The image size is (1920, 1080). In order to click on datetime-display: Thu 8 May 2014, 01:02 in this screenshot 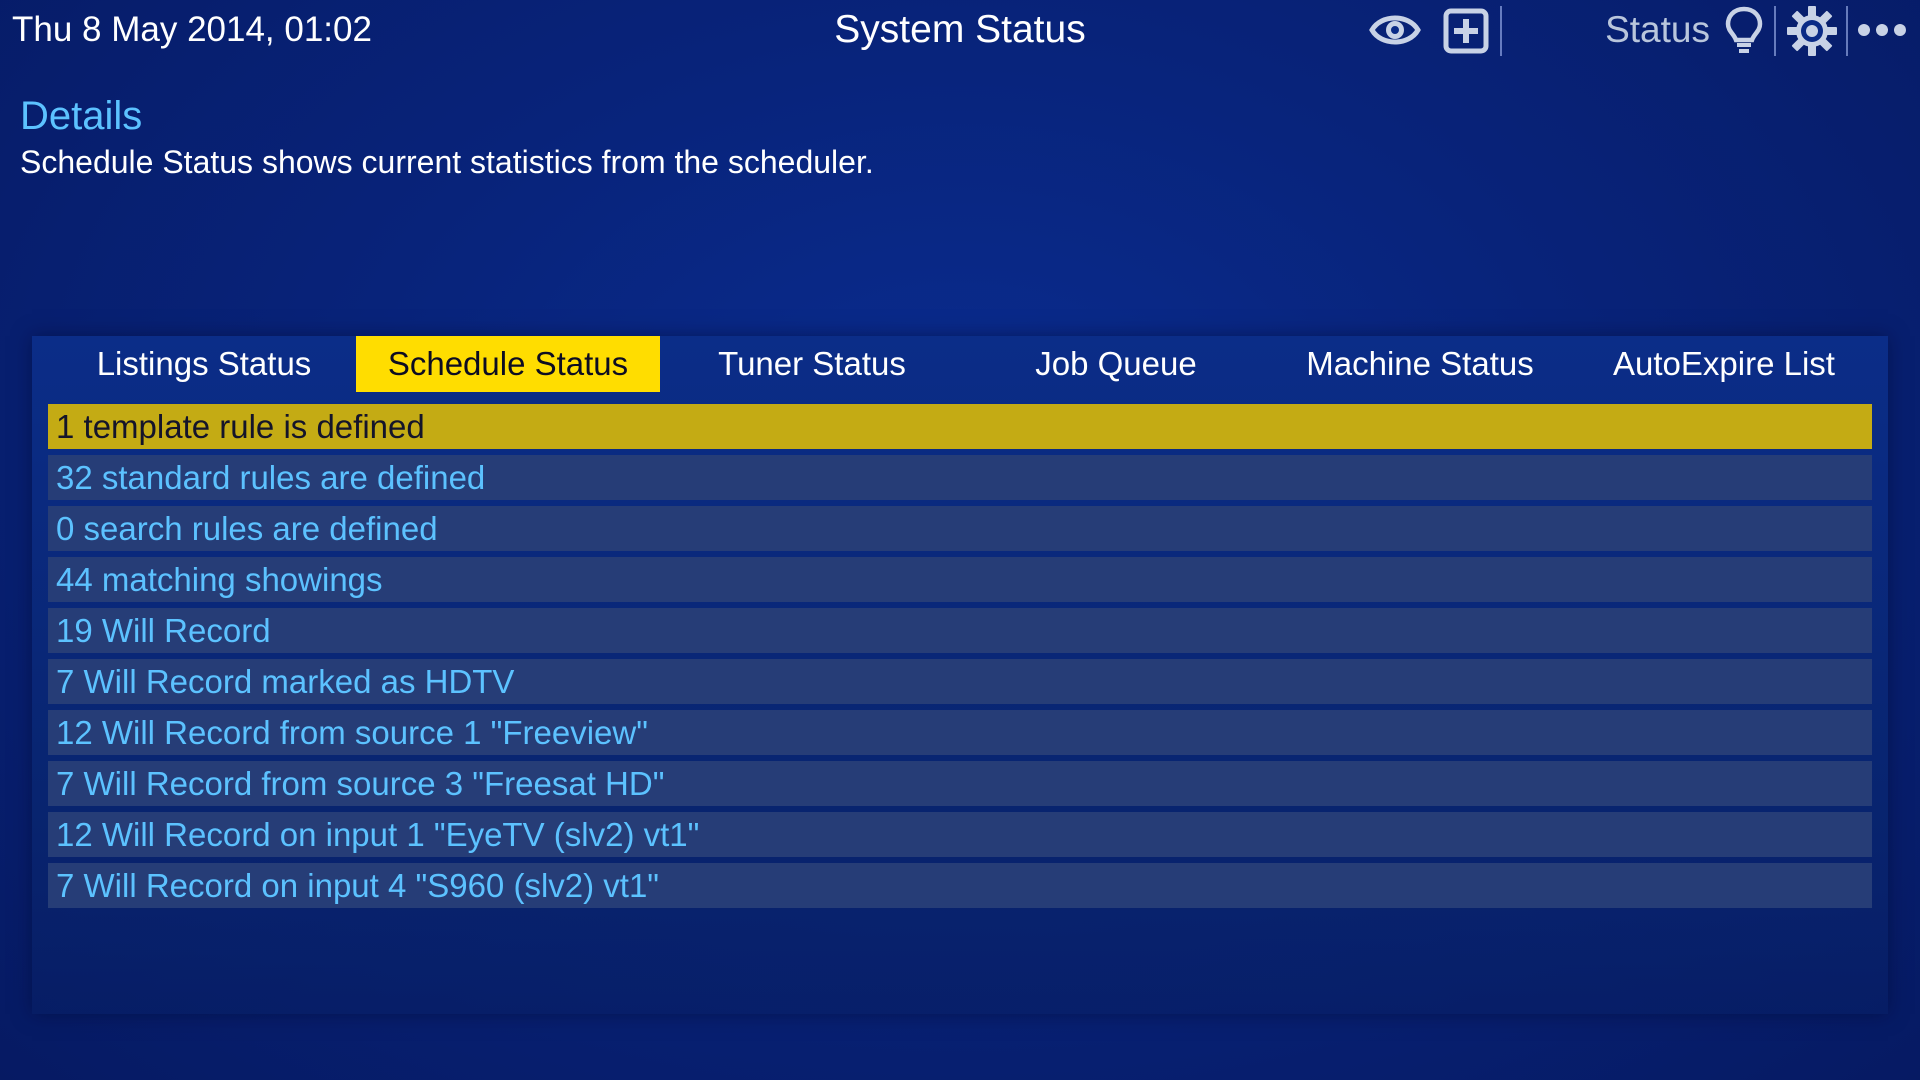, I will do `click(192, 29)`.